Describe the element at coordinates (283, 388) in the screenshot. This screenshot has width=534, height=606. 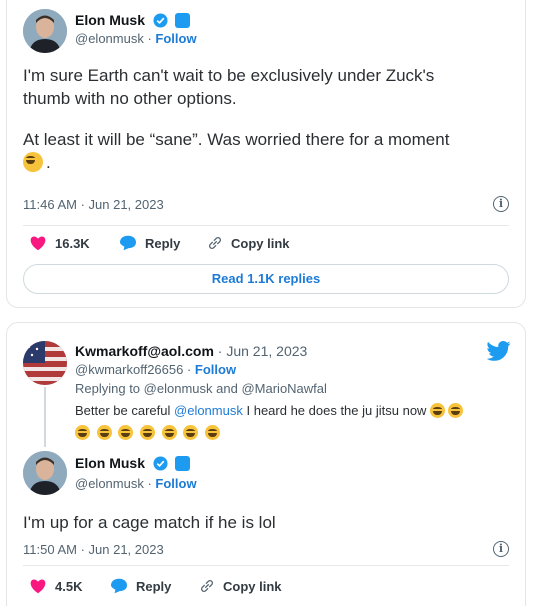
I see `replying-mention: @MarioNawfal` at that location.